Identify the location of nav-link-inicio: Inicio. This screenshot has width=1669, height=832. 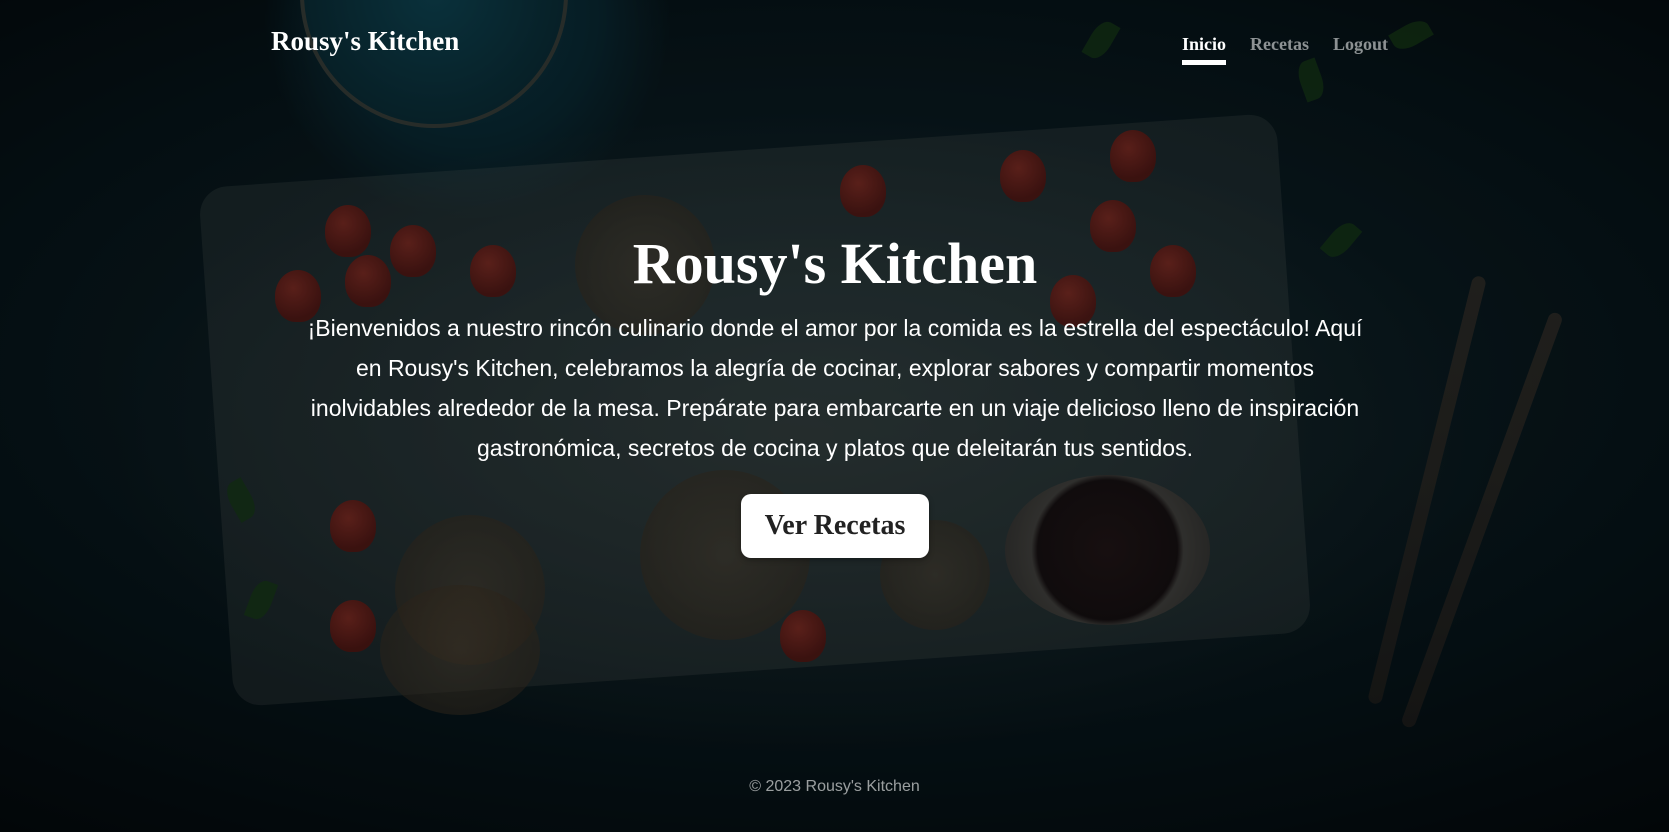
(1204, 49).